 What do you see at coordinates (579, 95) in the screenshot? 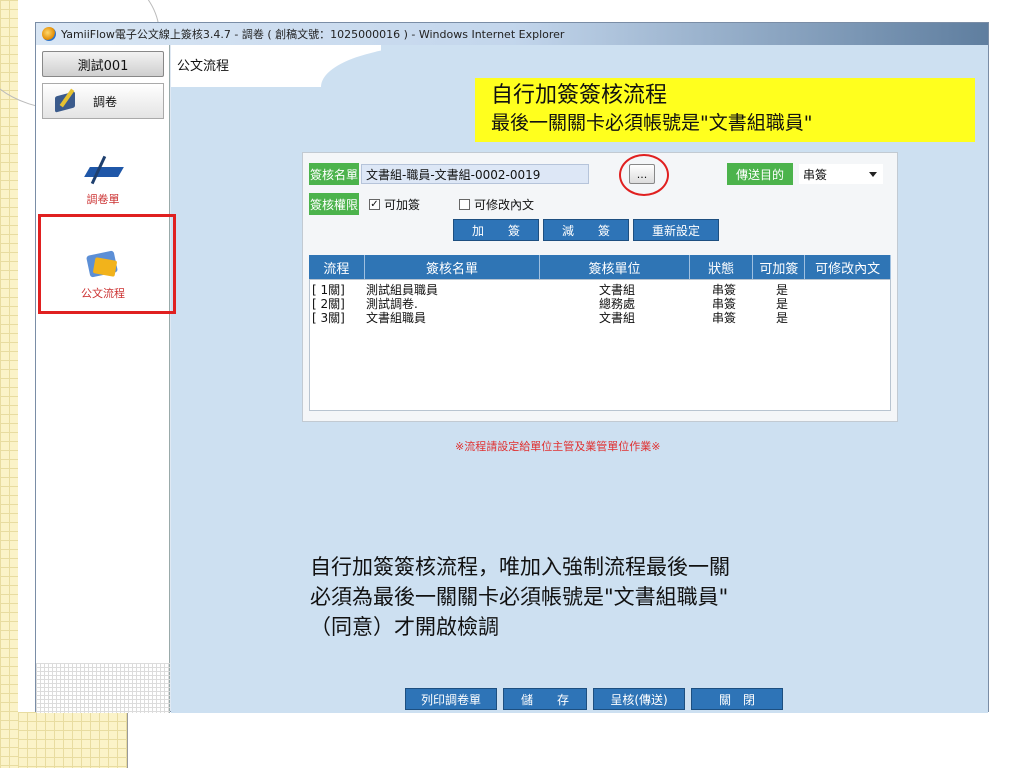
I see `annotation-line: 自行加簽簽核流程` at bounding box center [579, 95].